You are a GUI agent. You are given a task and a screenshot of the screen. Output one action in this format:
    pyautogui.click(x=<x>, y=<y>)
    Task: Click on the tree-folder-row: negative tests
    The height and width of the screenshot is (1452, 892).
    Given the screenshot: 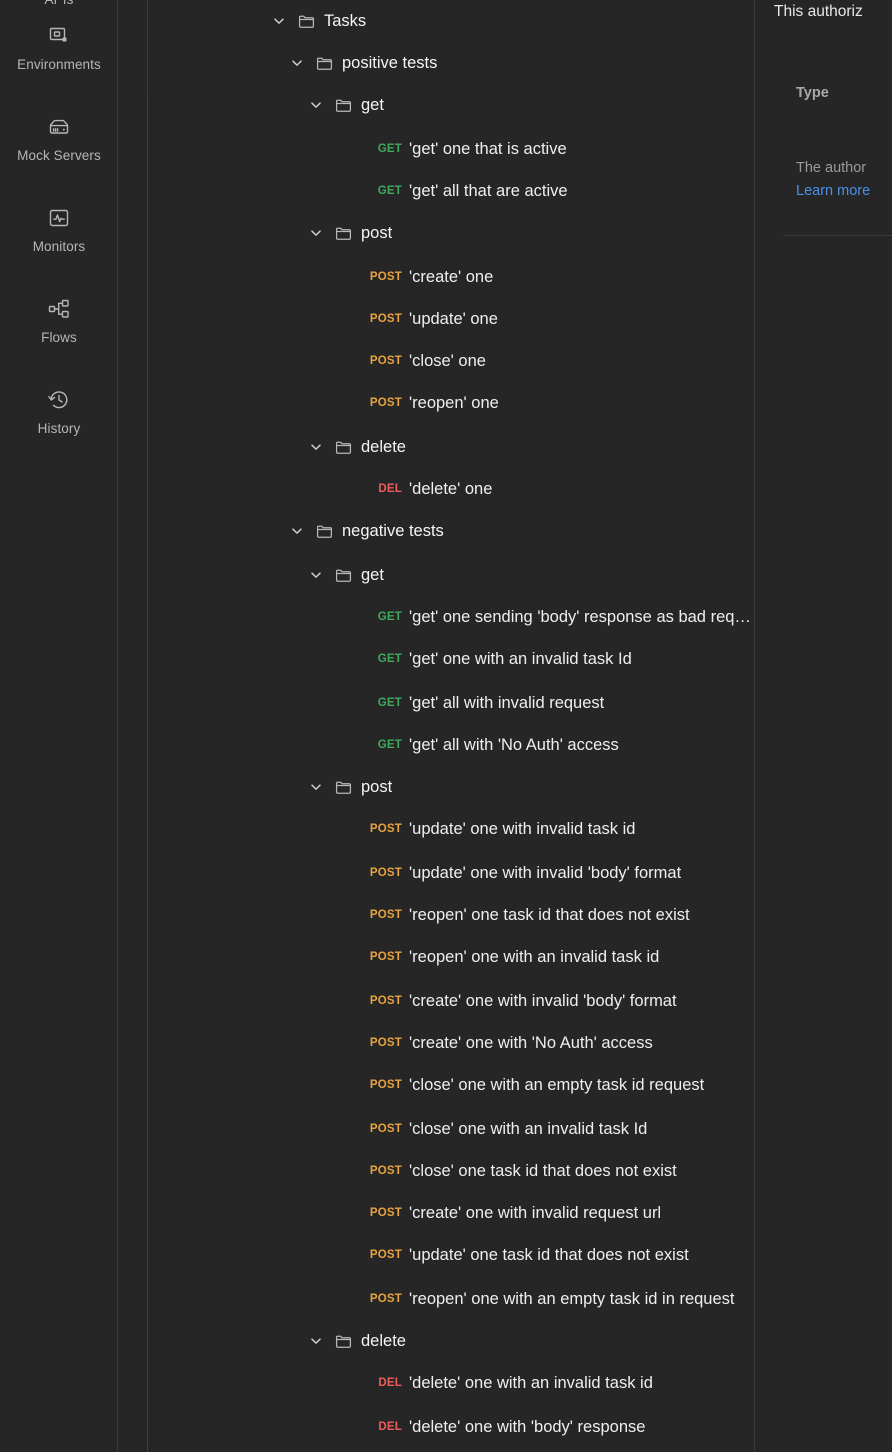 What is the action you would take?
    pyautogui.click(x=436, y=531)
    